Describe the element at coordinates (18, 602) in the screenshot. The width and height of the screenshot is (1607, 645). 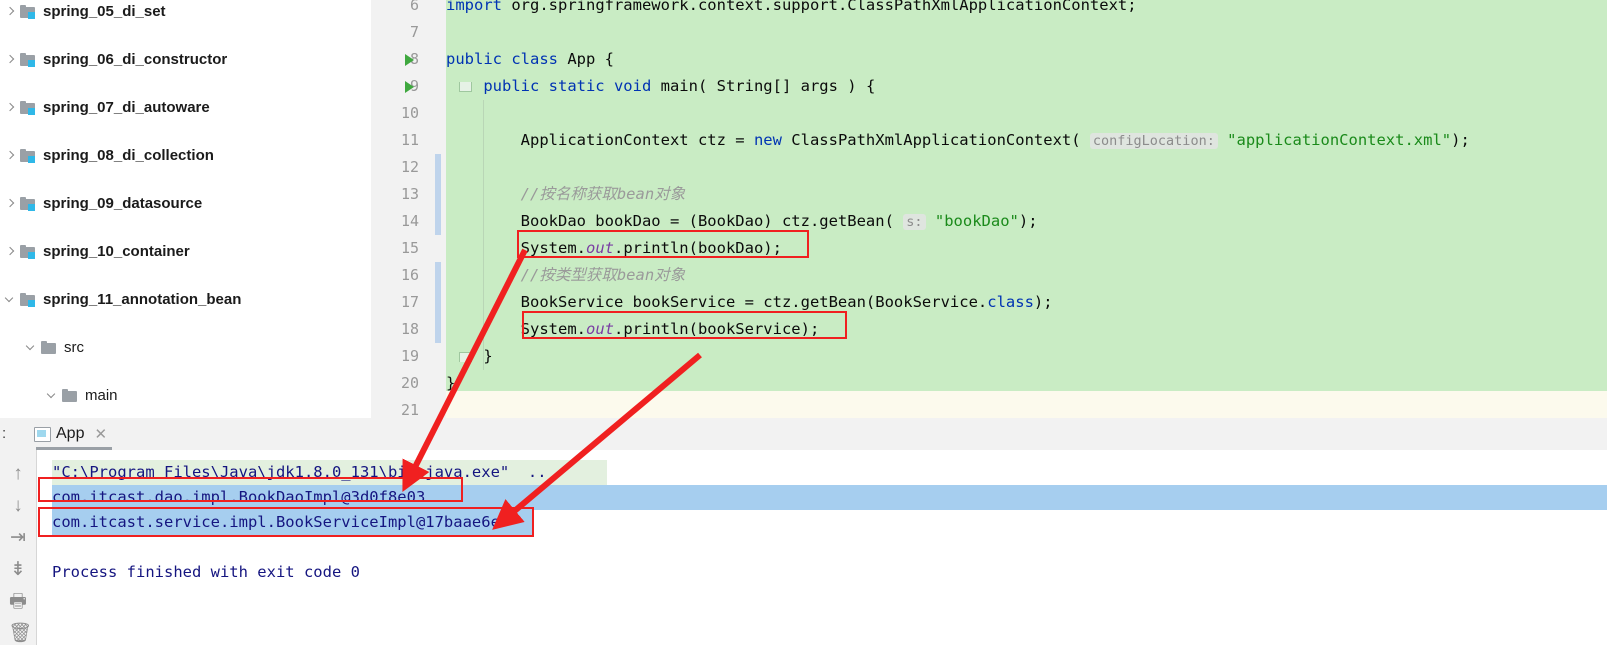
I see `print-icon: 🖶` at that location.